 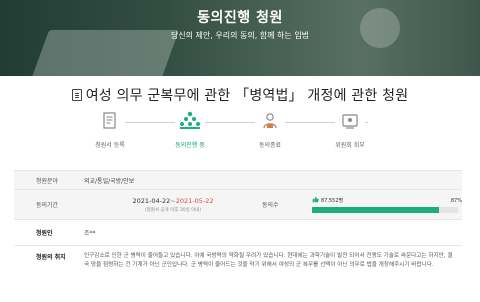 I want to click on votes-block: 87,552명 87%, so click(x=387, y=204).